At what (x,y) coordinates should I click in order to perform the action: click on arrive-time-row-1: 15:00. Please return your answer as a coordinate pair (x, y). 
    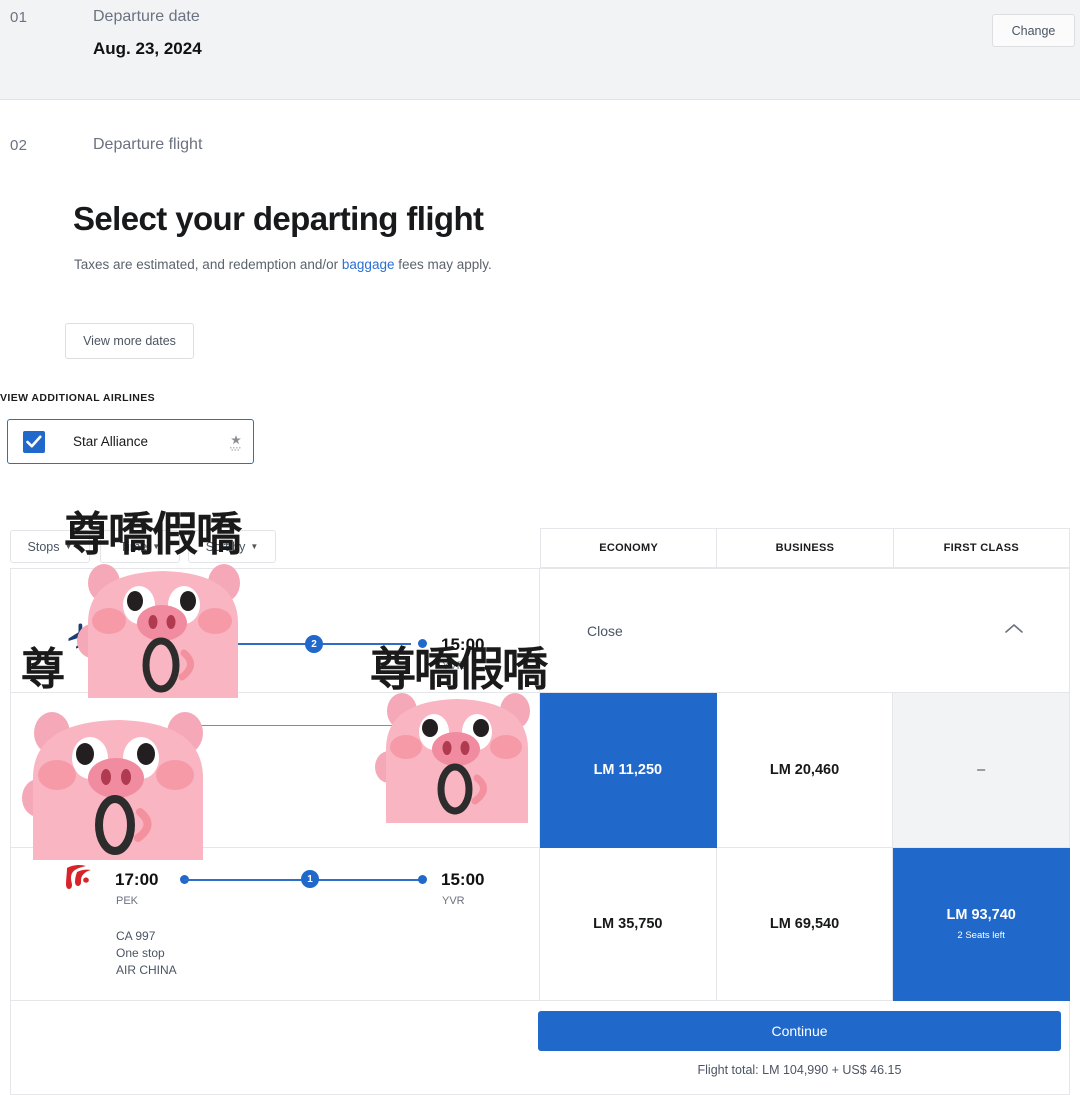
    Looking at the image, I should click on (463, 644).